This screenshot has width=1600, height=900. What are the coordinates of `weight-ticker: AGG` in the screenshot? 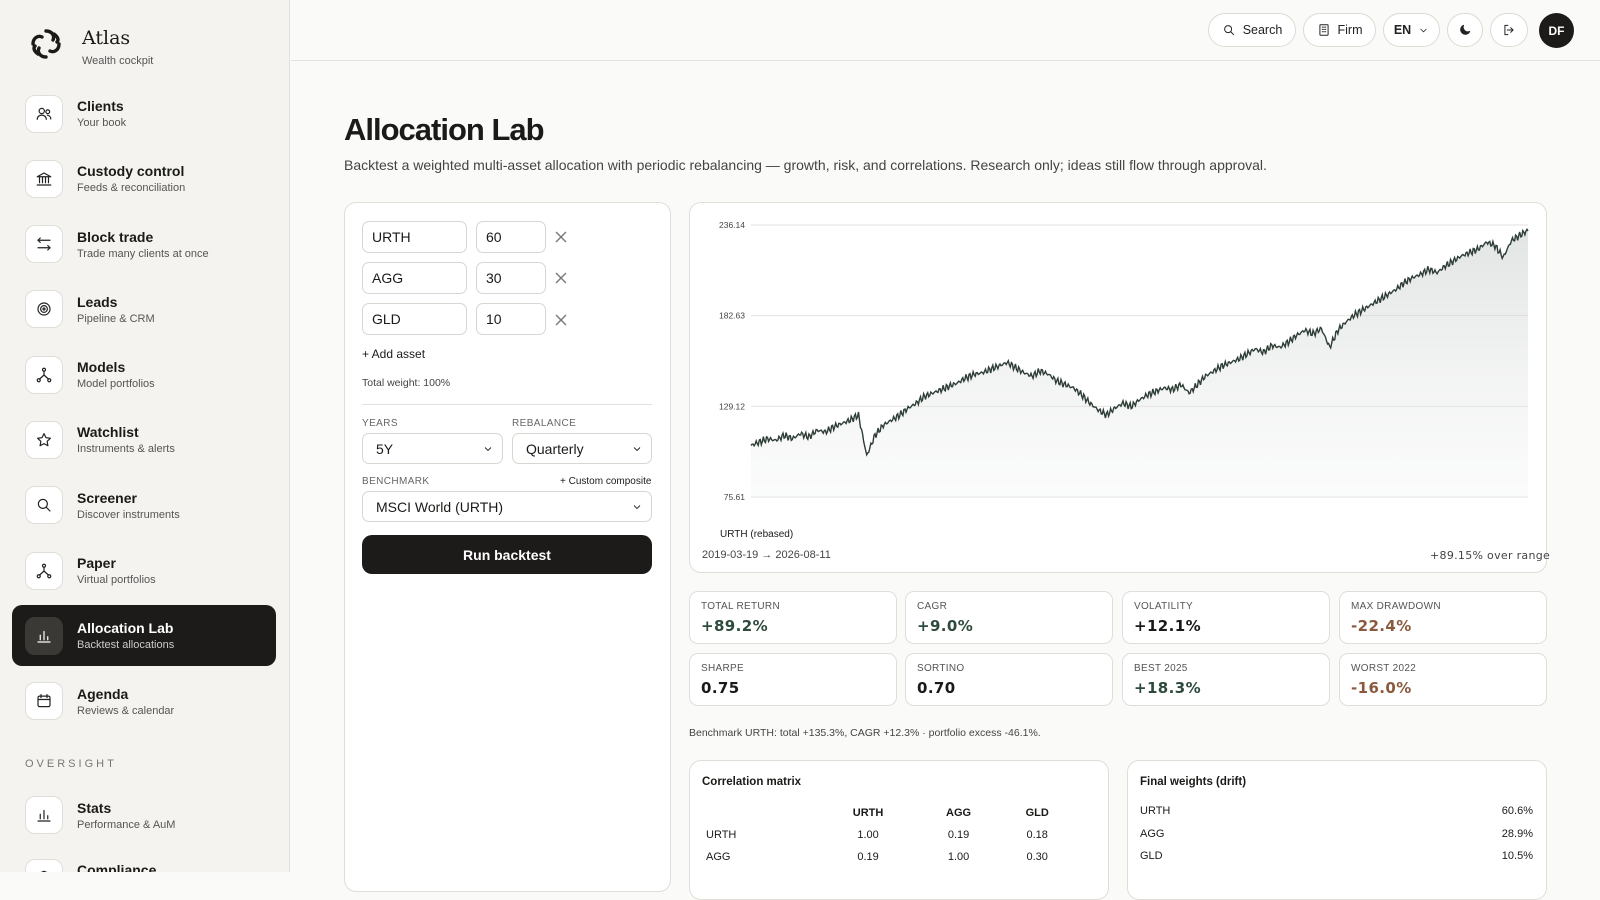 It's located at (1152, 833).